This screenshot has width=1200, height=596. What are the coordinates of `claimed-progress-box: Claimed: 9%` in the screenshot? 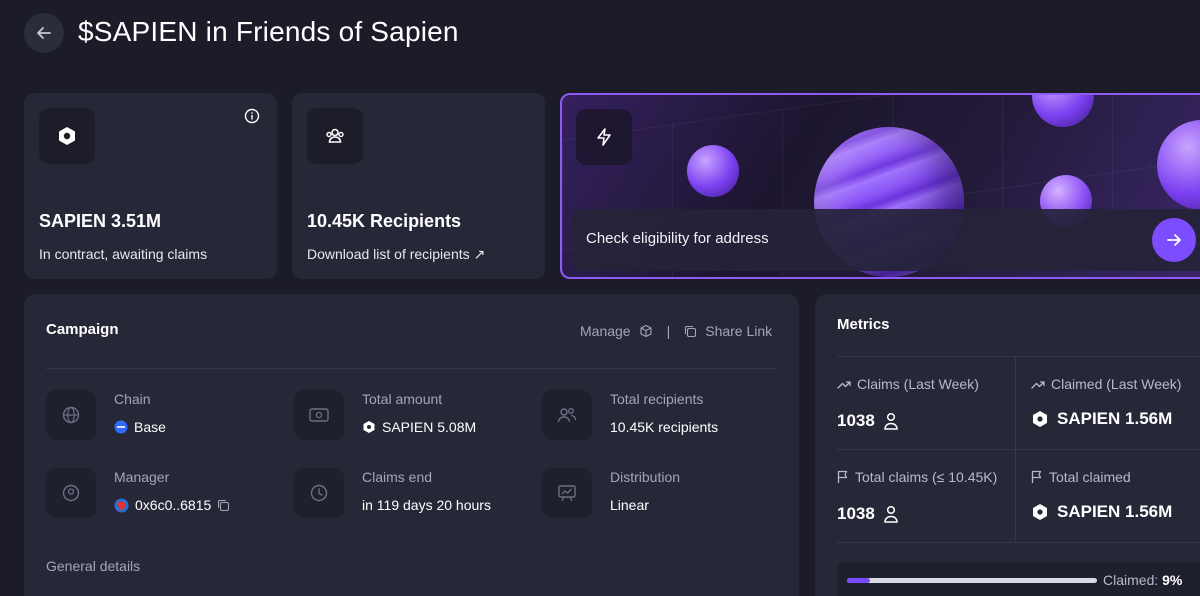 It's located at (1018, 579).